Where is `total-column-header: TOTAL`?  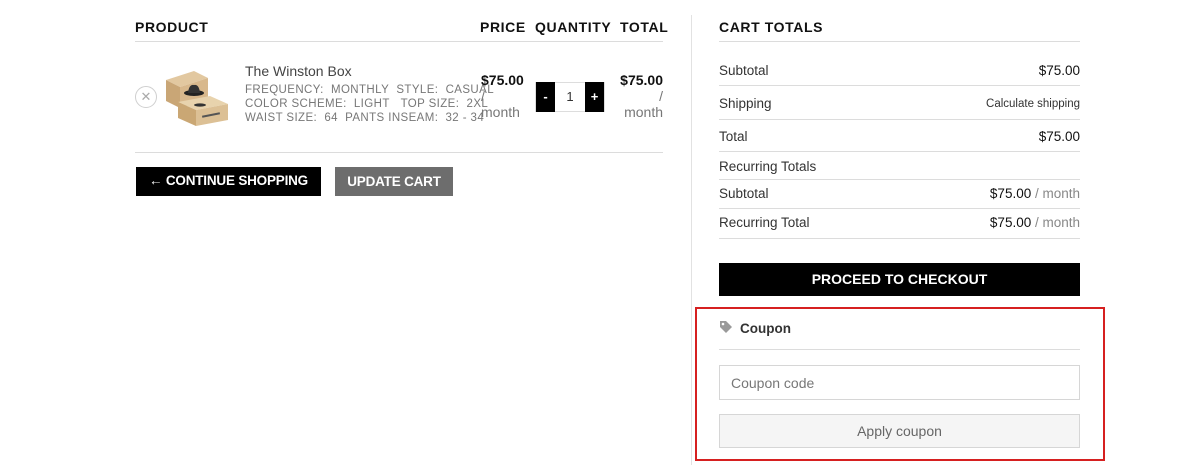
total-column-header: TOTAL is located at coordinates (644, 27).